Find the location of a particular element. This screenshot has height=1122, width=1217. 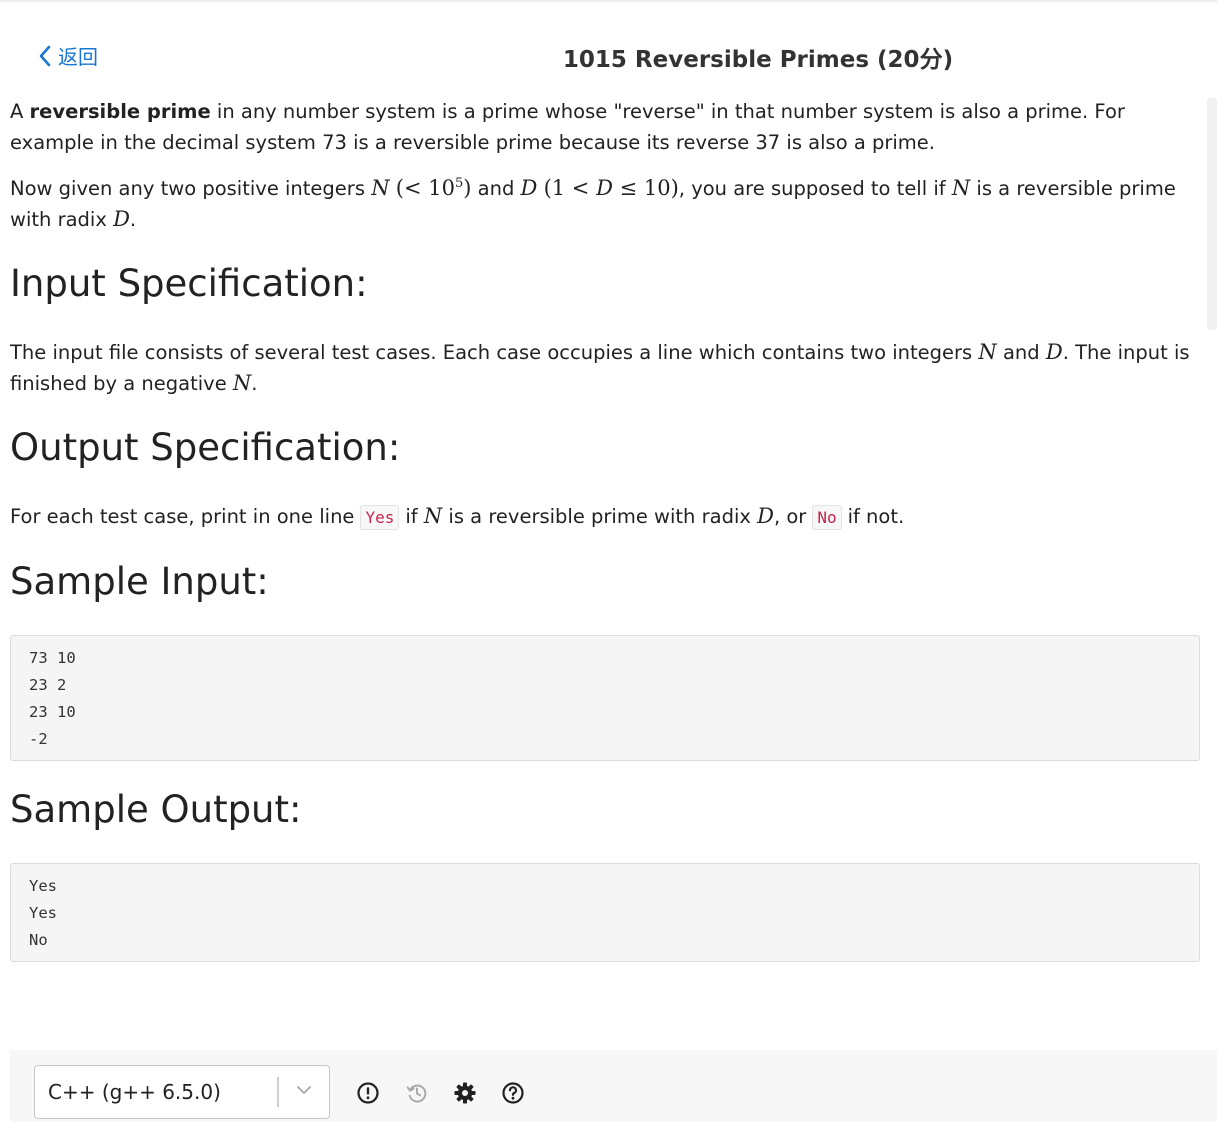

sample-input-heading: Sample Input: is located at coordinates (139, 581).